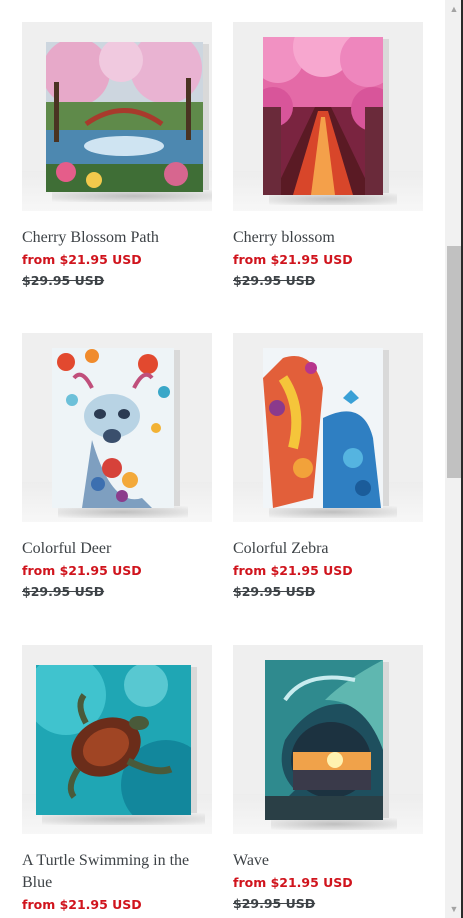  Describe the element at coordinates (129, 122) in the screenshot. I see `cherry-blossom-path-painting` at that location.